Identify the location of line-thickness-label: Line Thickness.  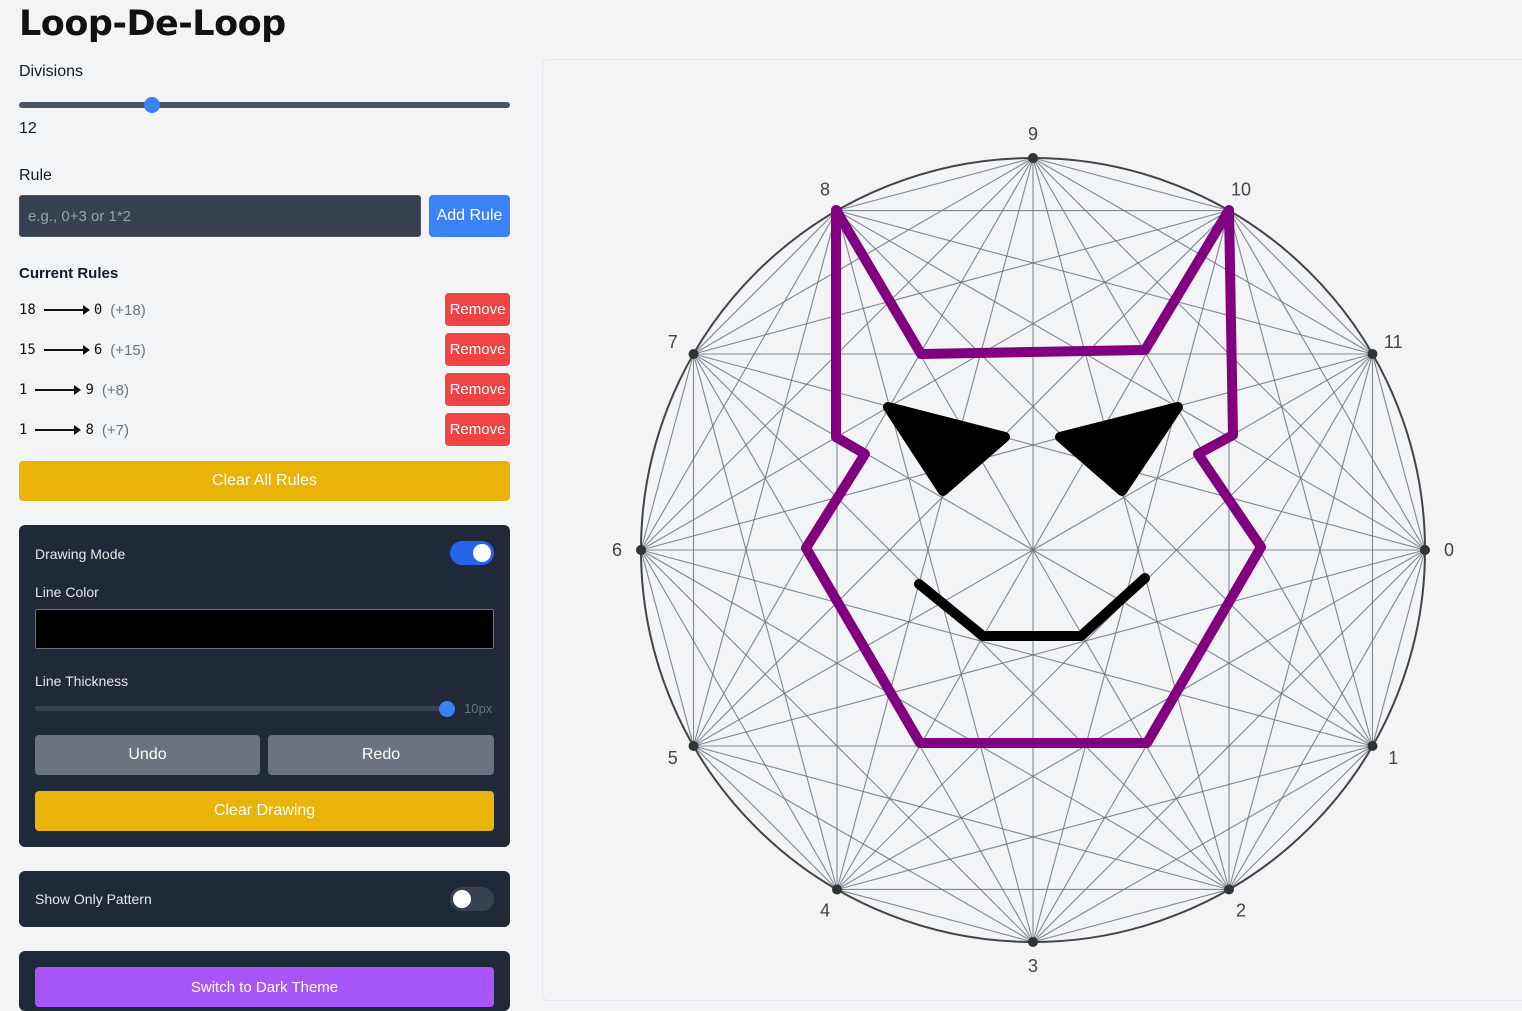
(82, 681).